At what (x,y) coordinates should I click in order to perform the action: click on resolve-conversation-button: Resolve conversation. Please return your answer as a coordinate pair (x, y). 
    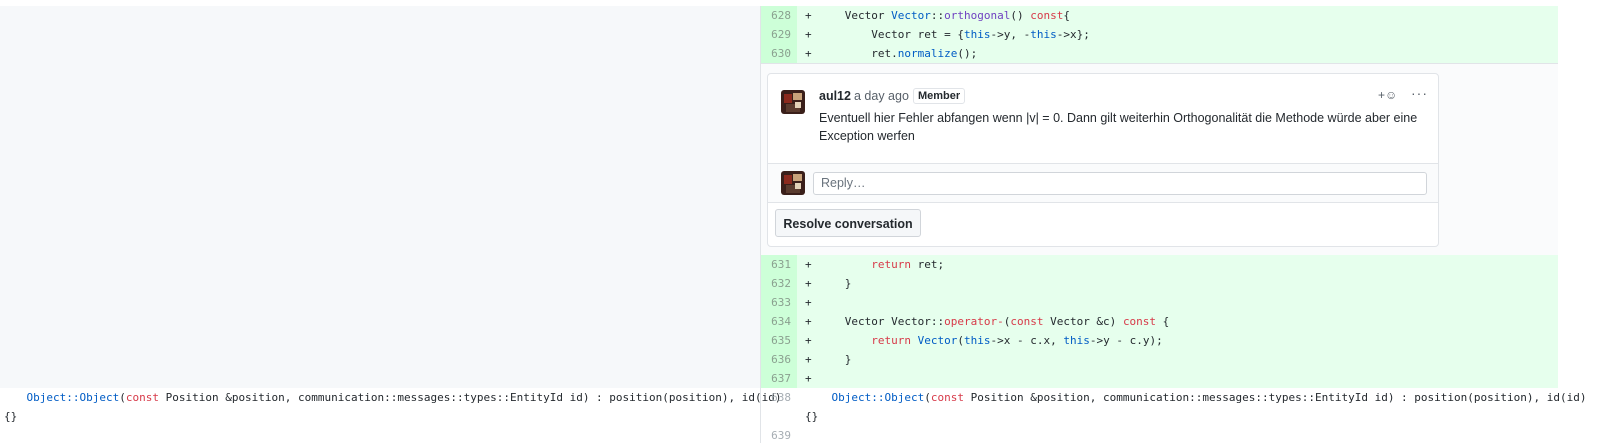
    Looking at the image, I should click on (848, 223).